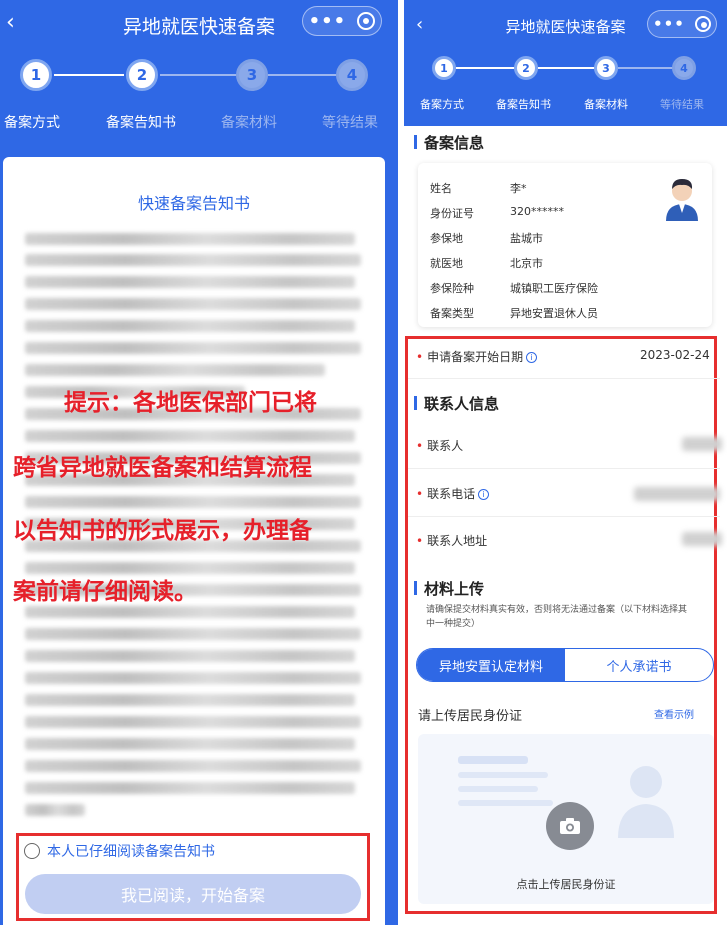 Image resolution: width=727 pixels, height=925 pixels. I want to click on upload-area: 点击上传居民身份证, so click(566, 819).